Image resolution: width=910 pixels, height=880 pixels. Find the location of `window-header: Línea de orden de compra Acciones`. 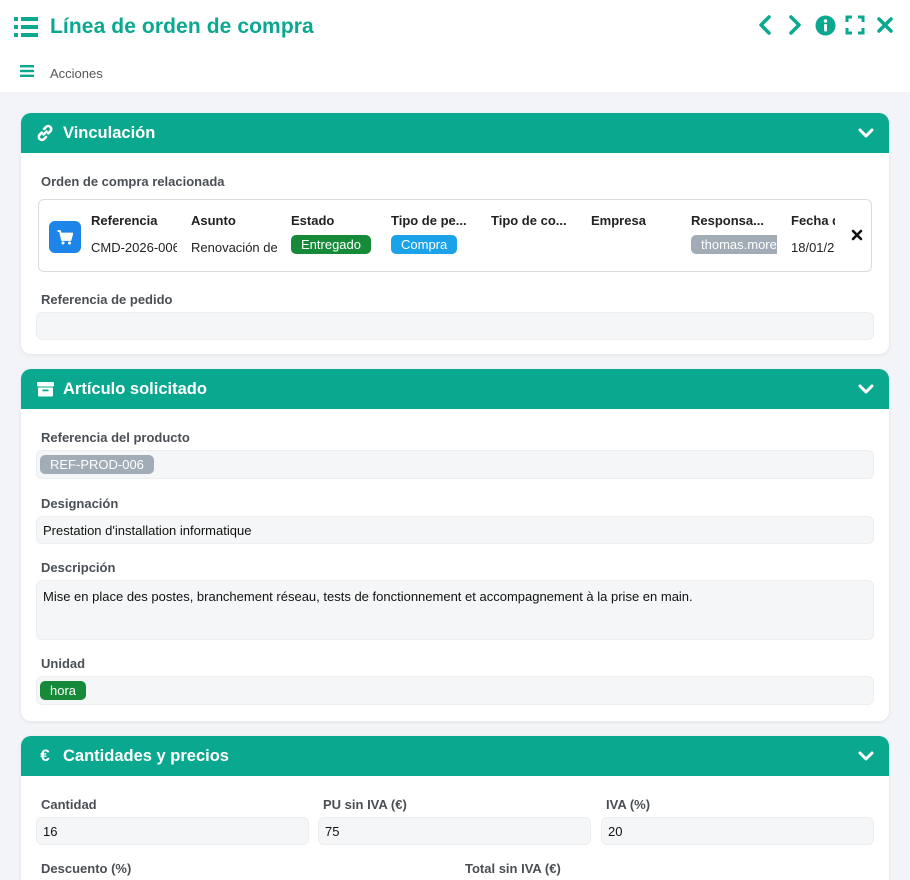

window-header: Línea de orden de compra Acciones is located at coordinates (455, 46).